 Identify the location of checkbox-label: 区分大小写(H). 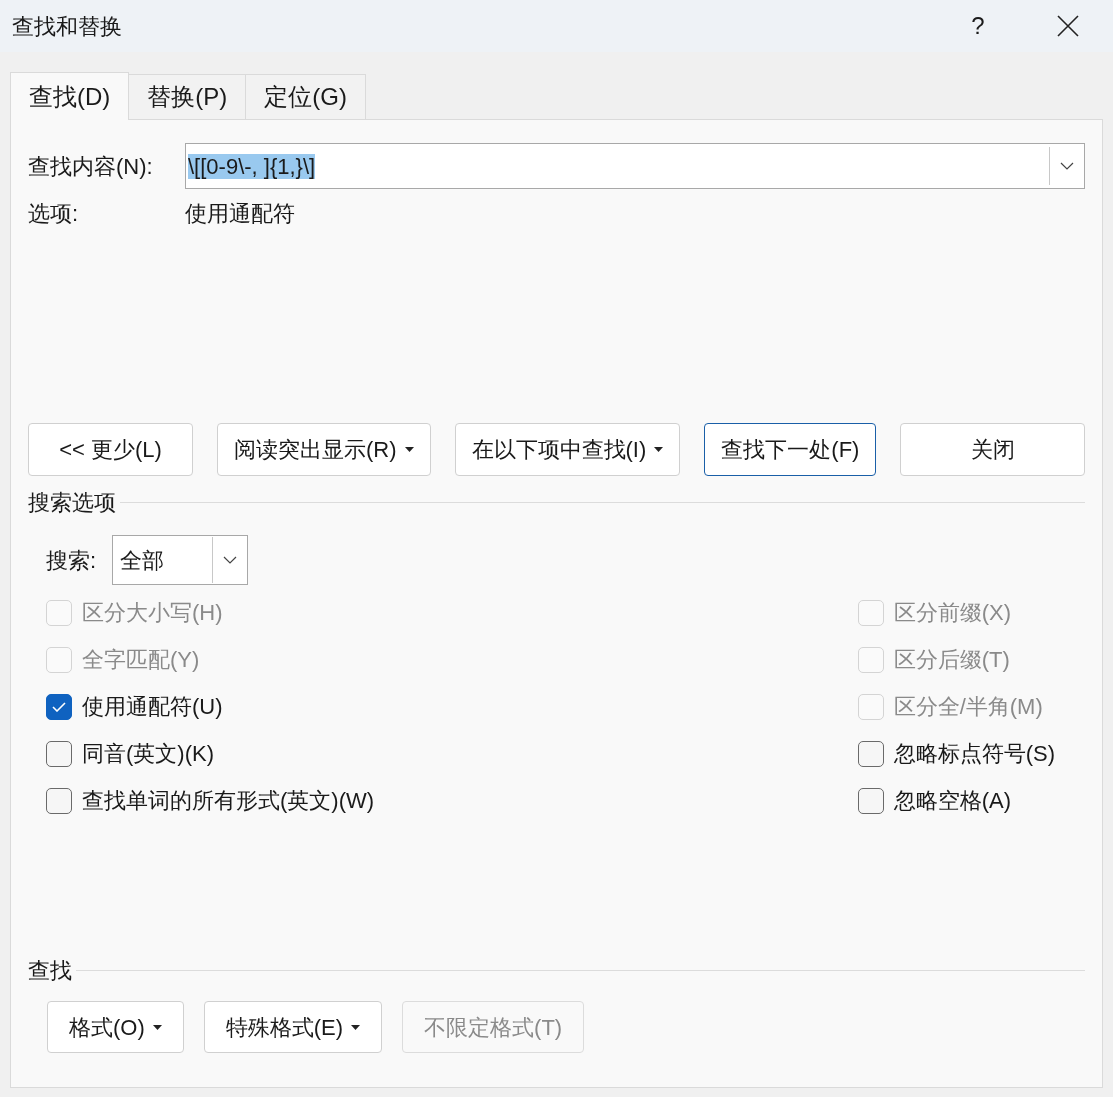
(152, 613).